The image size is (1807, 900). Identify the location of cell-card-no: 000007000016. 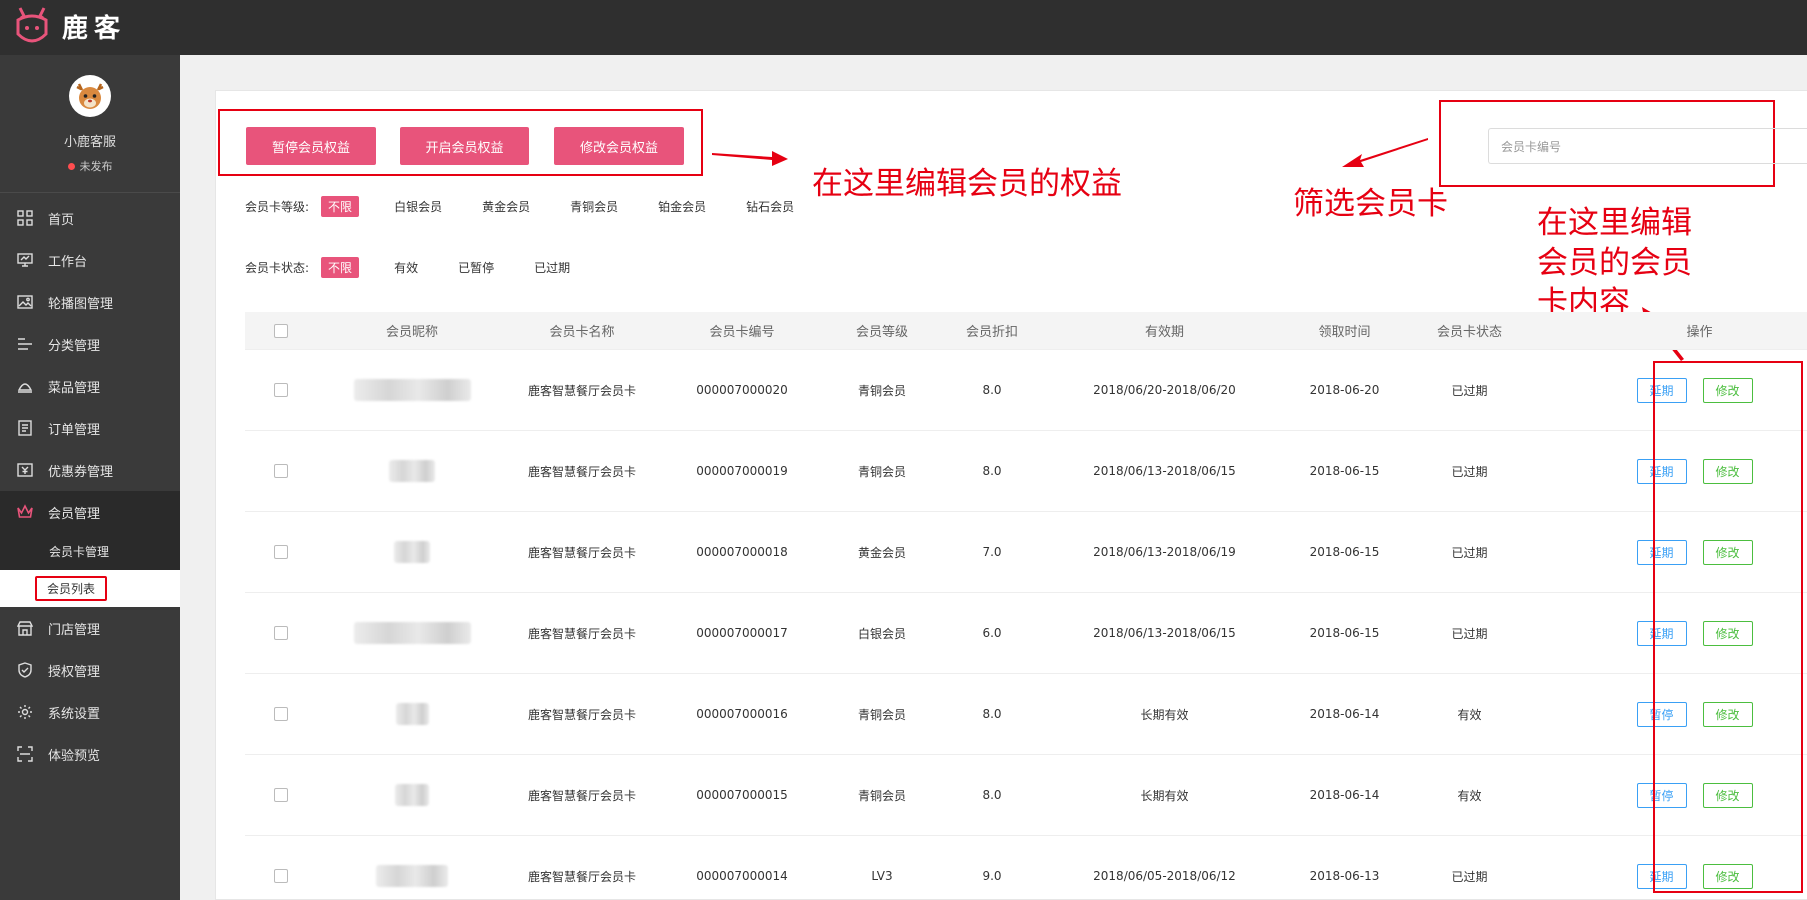
(742, 714).